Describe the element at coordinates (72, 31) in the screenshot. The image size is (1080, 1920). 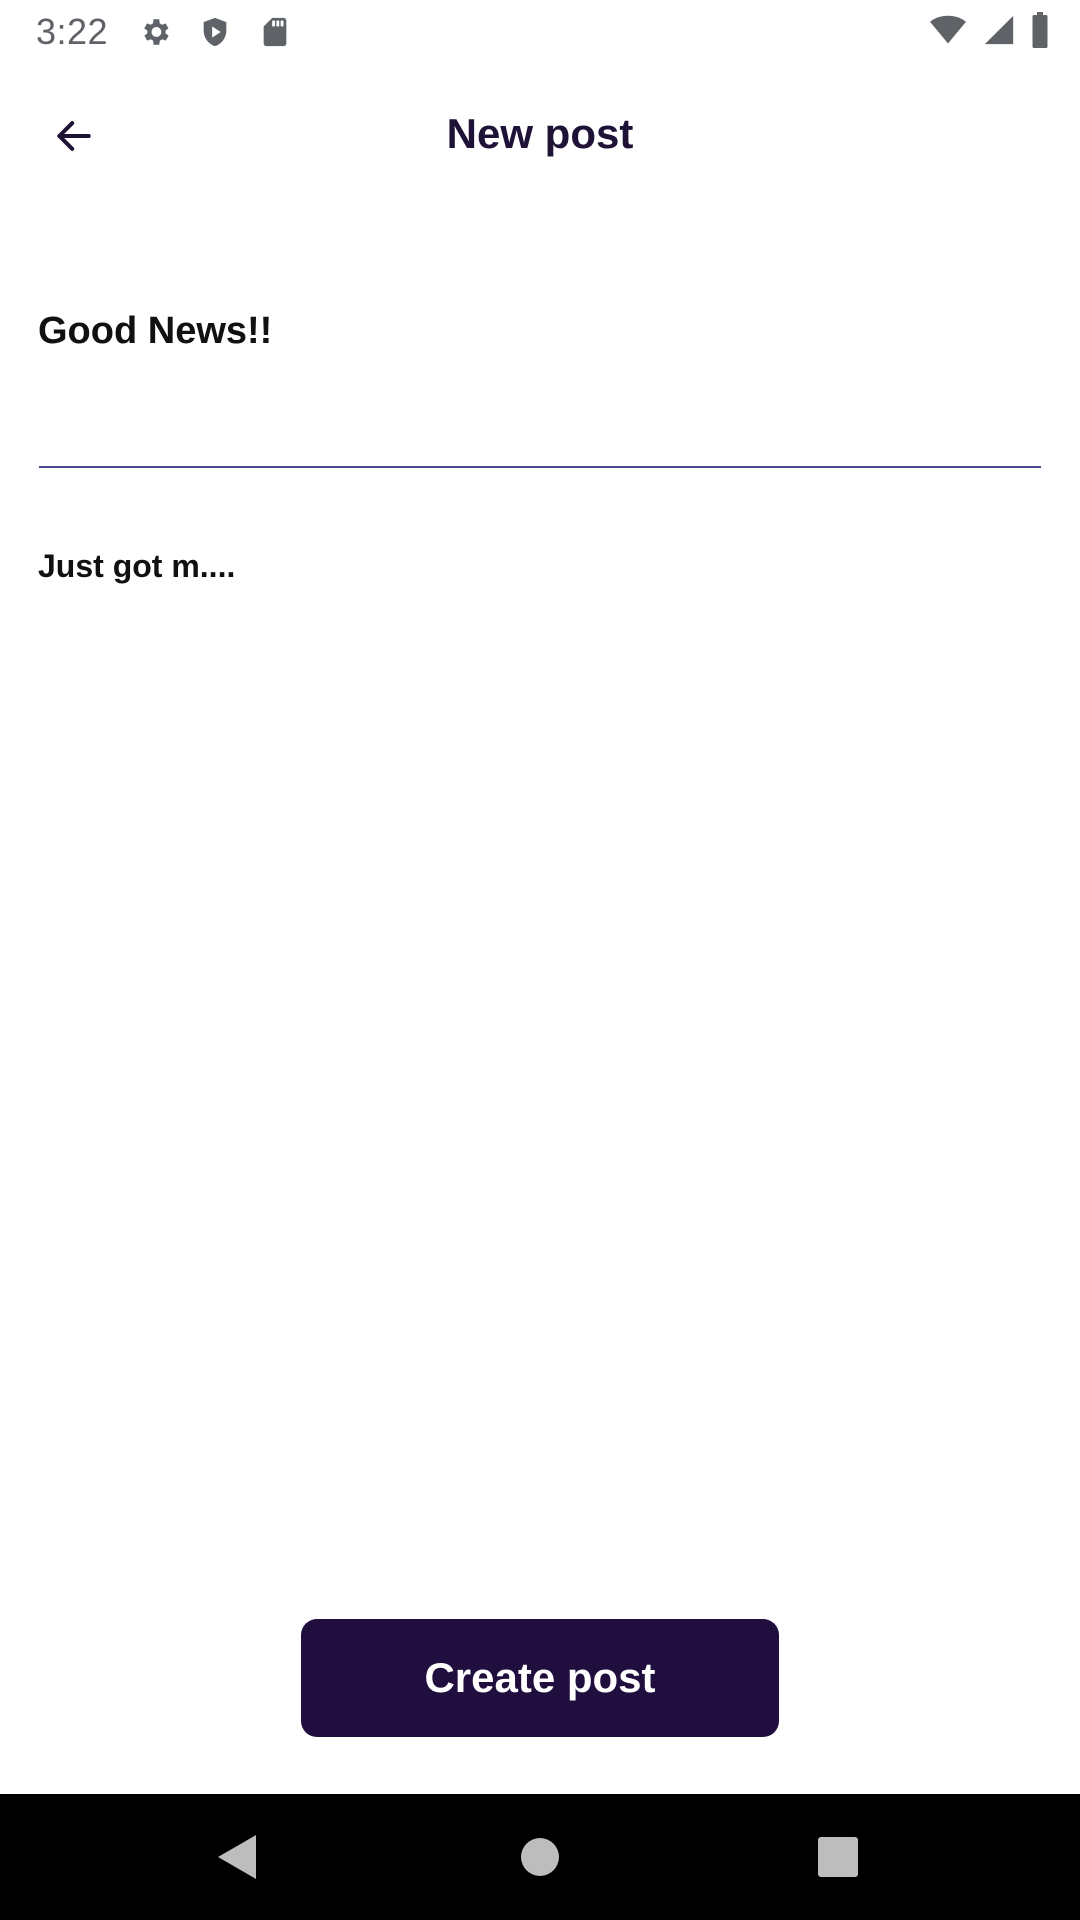
I see `status-time: 3:22` at that location.